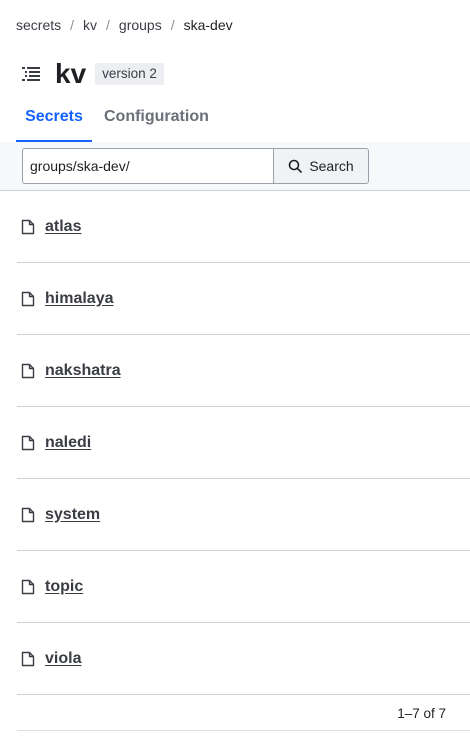 This screenshot has height=737, width=470. I want to click on divider, so click(243, 730).